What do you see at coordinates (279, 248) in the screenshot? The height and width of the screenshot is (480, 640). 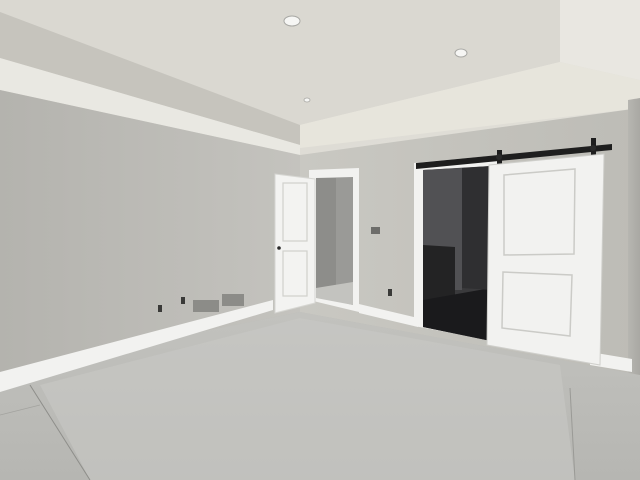 I see `door-knob-icon` at bounding box center [279, 248].